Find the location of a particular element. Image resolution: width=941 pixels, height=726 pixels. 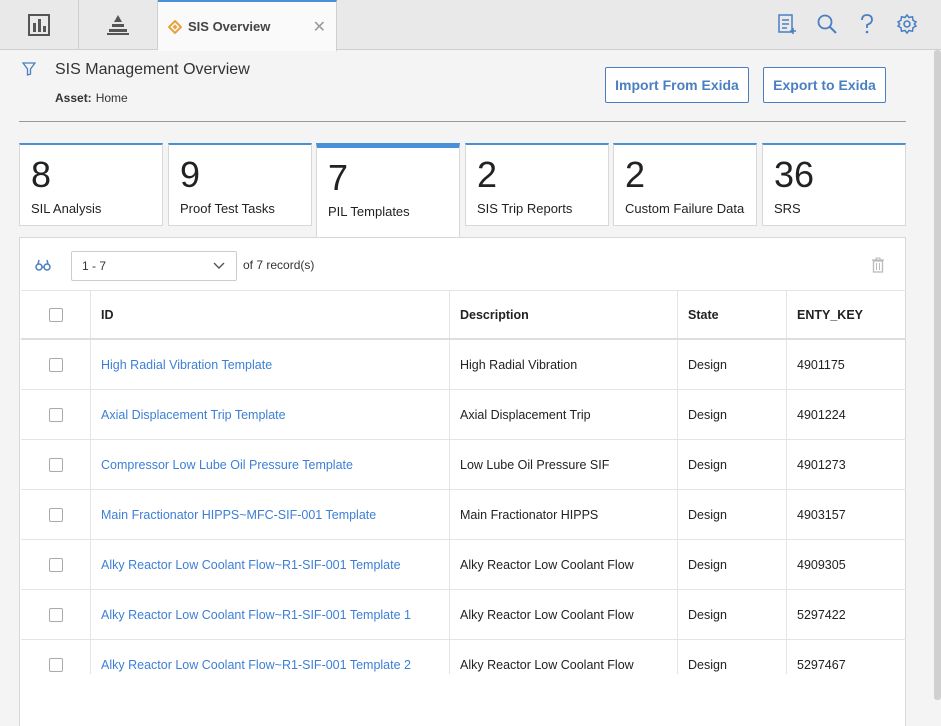

card-srs: 36 SRS is located at coordinates (834, 184).